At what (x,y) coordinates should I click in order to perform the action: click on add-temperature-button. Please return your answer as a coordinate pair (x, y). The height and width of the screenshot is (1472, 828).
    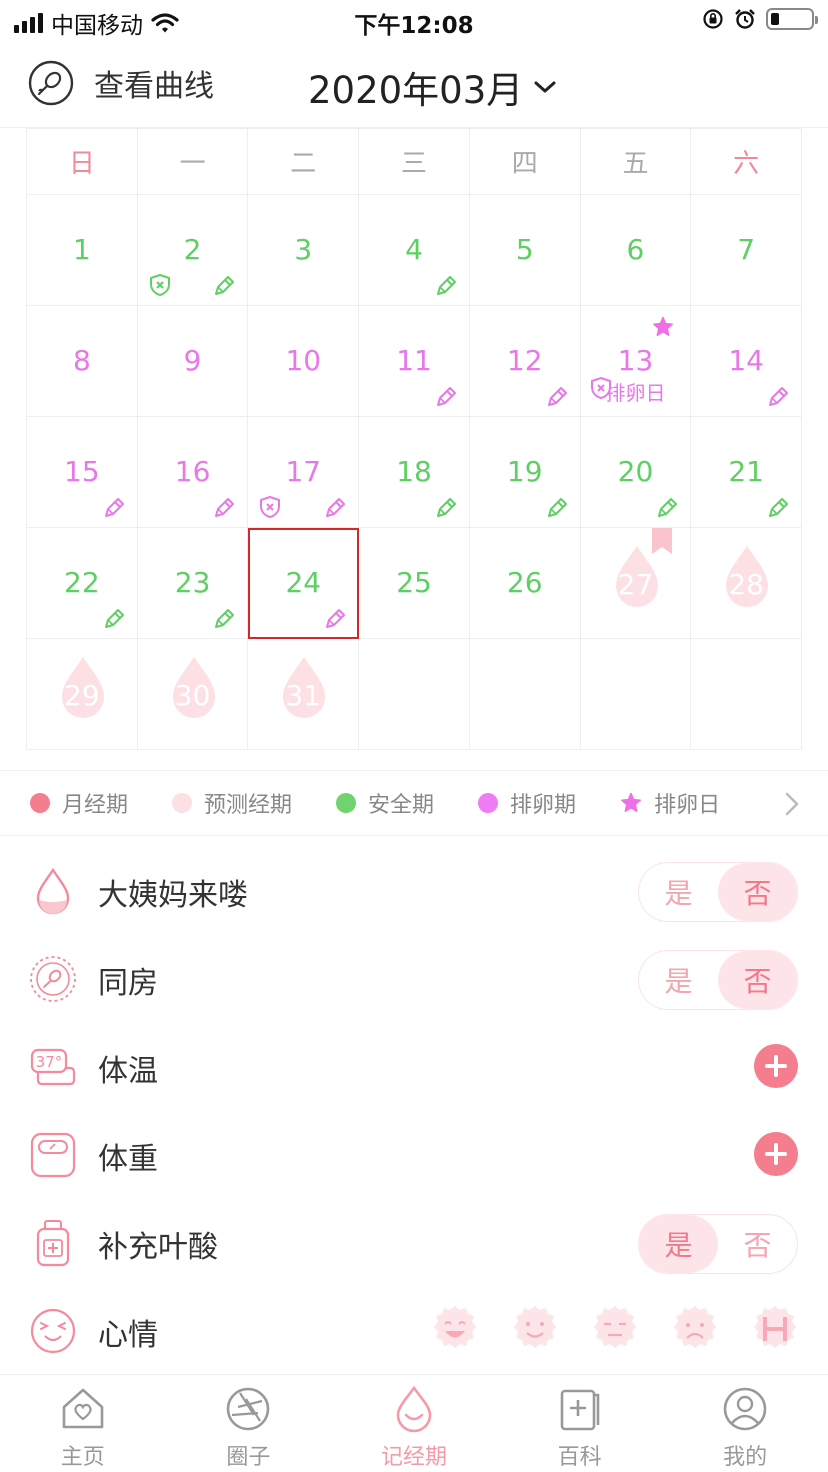
    Looking at the image, I should click on (776, 1066).